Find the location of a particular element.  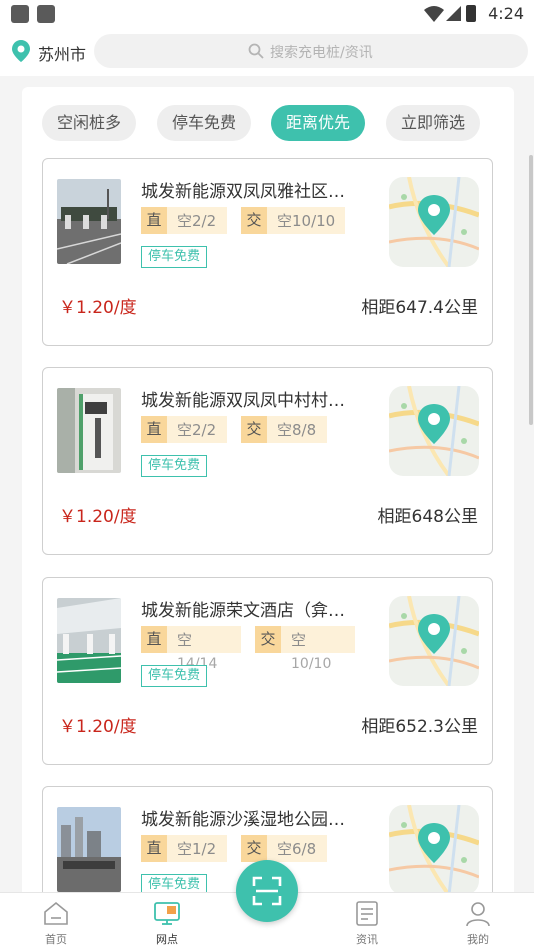

ac-free: 空6/8 is located at coordinates (297, 849).